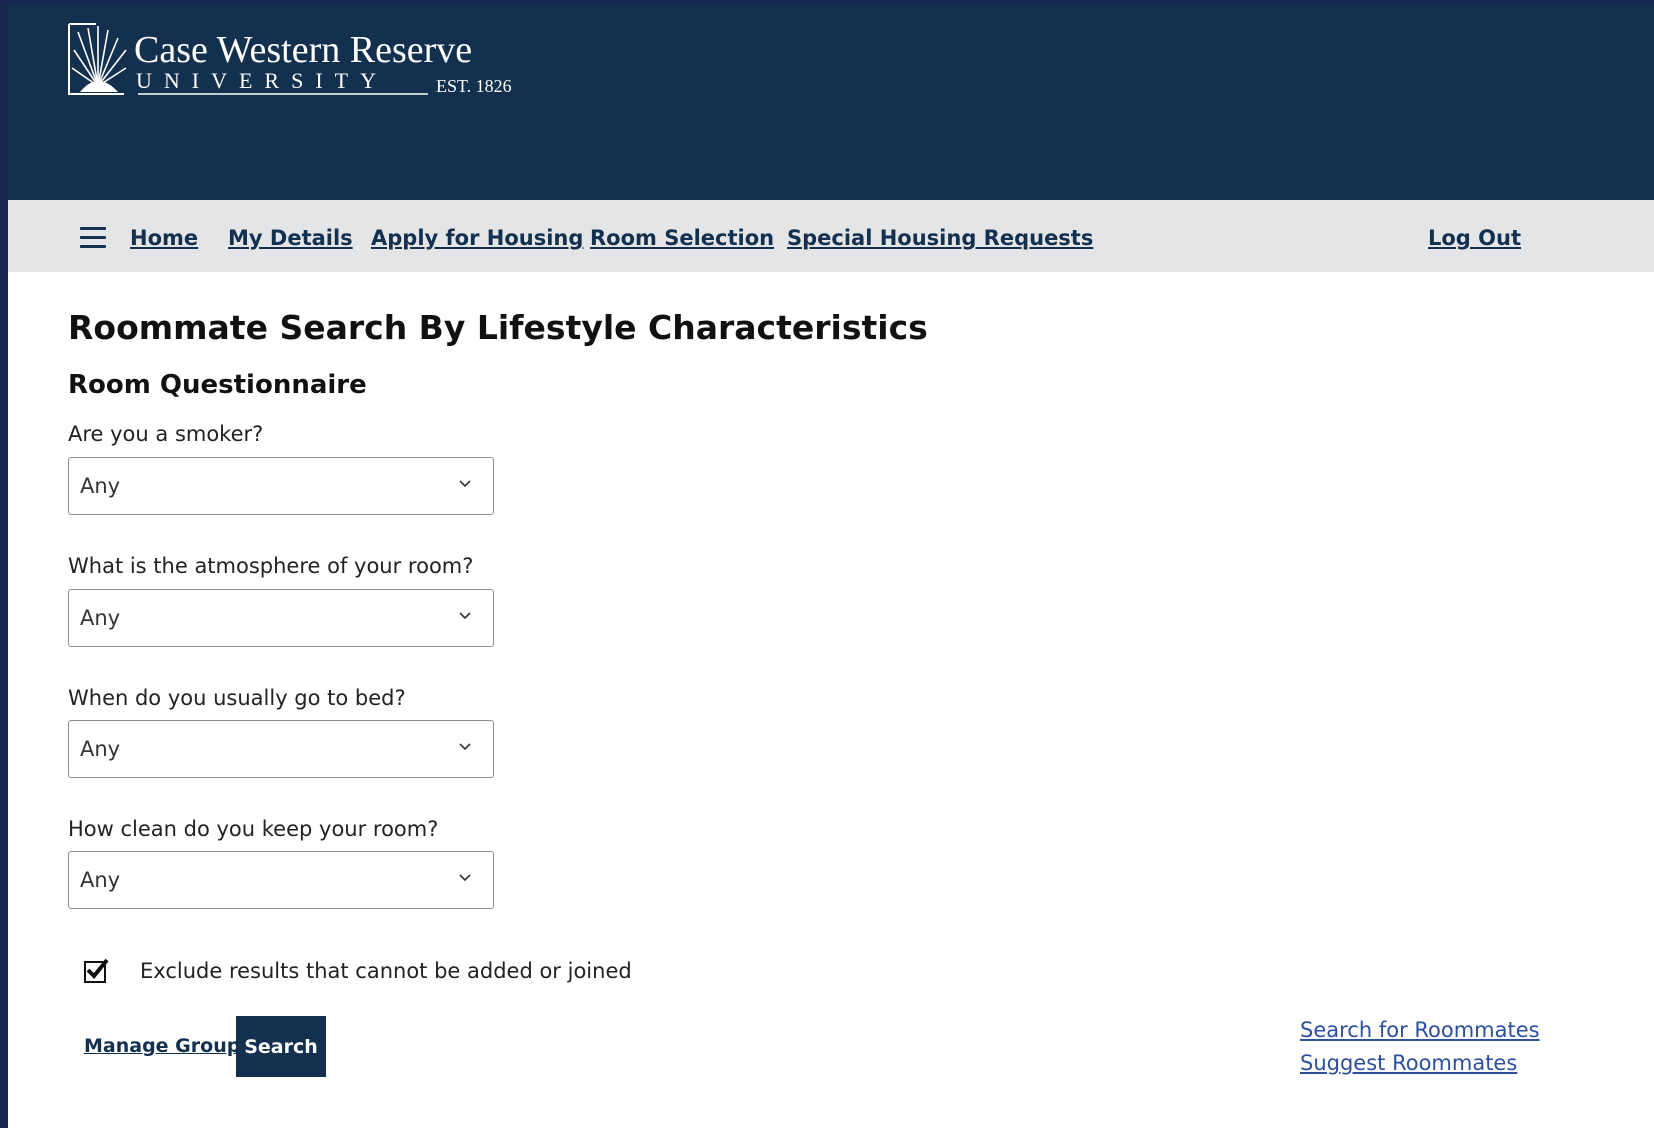  What do you see at coordinates (682, 238) in the screenshot?
I see `nav-room-selection: Room Selection` at bounding box center [682, 238].